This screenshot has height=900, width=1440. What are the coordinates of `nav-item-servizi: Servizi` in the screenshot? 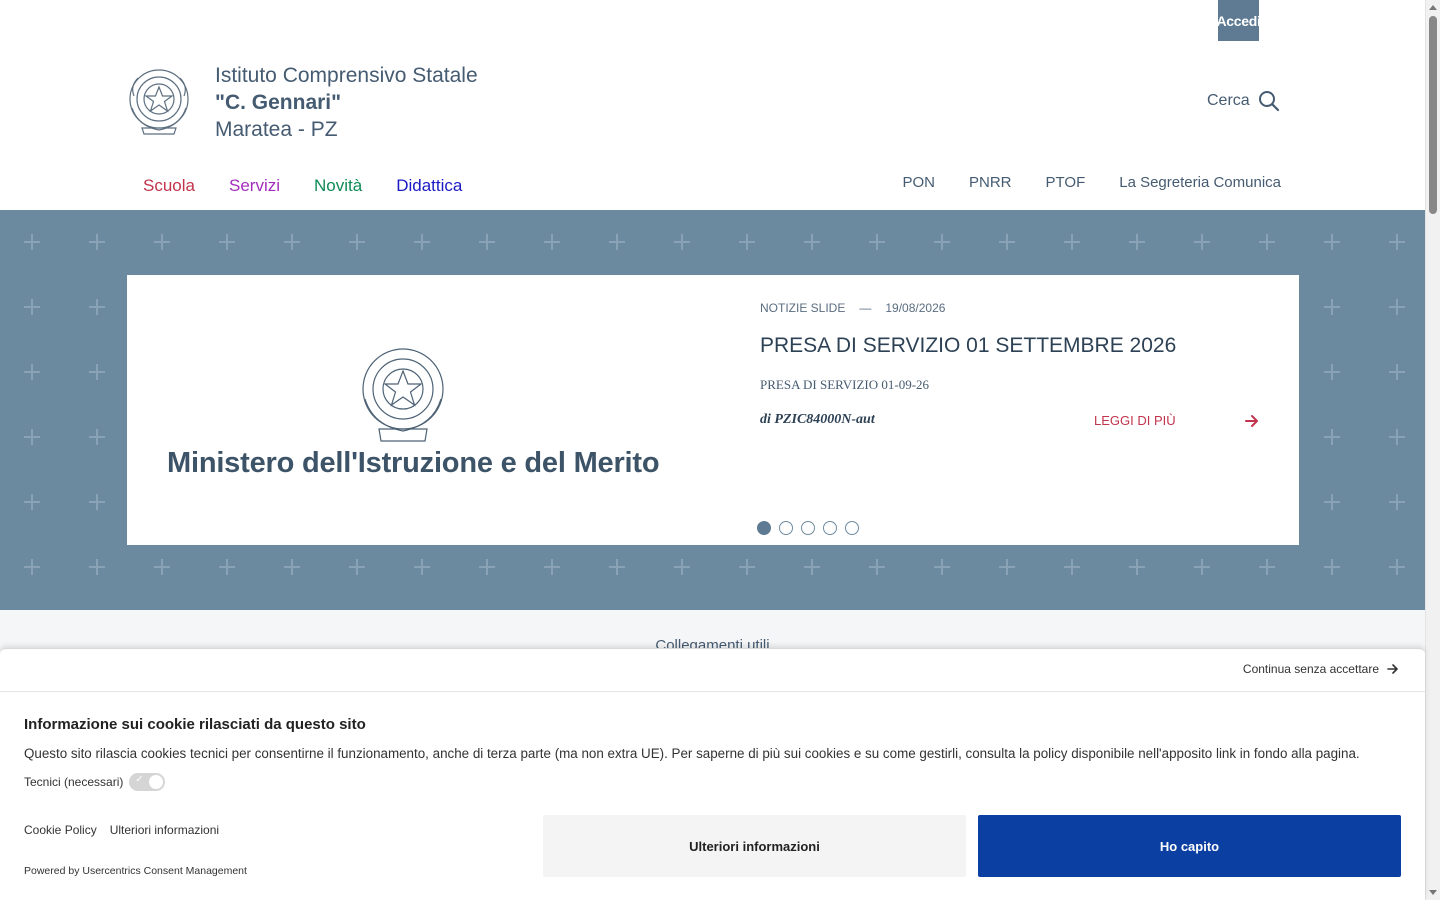 It's located at (254, 186).